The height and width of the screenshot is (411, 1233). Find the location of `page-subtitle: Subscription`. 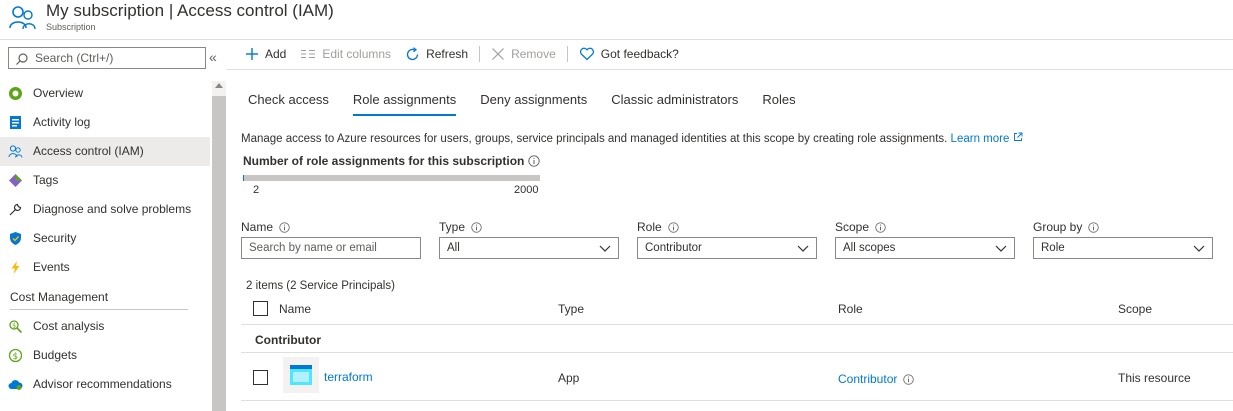

page-subtitle: Subscription is located at coordinates (71, 27).